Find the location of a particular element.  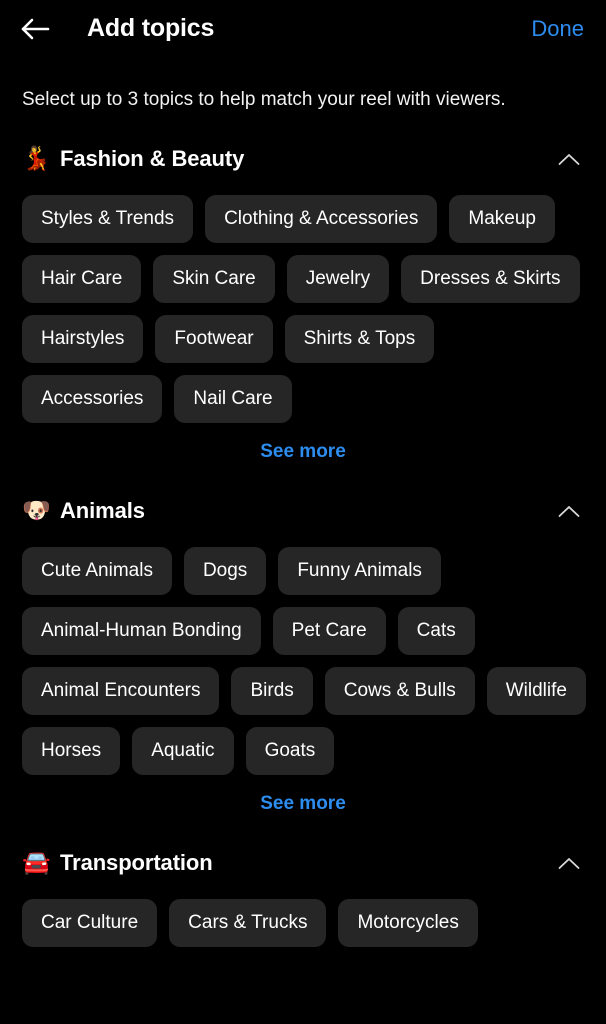

topic-chip: Animal-Human Bonding is located at coordinates (141, 630).